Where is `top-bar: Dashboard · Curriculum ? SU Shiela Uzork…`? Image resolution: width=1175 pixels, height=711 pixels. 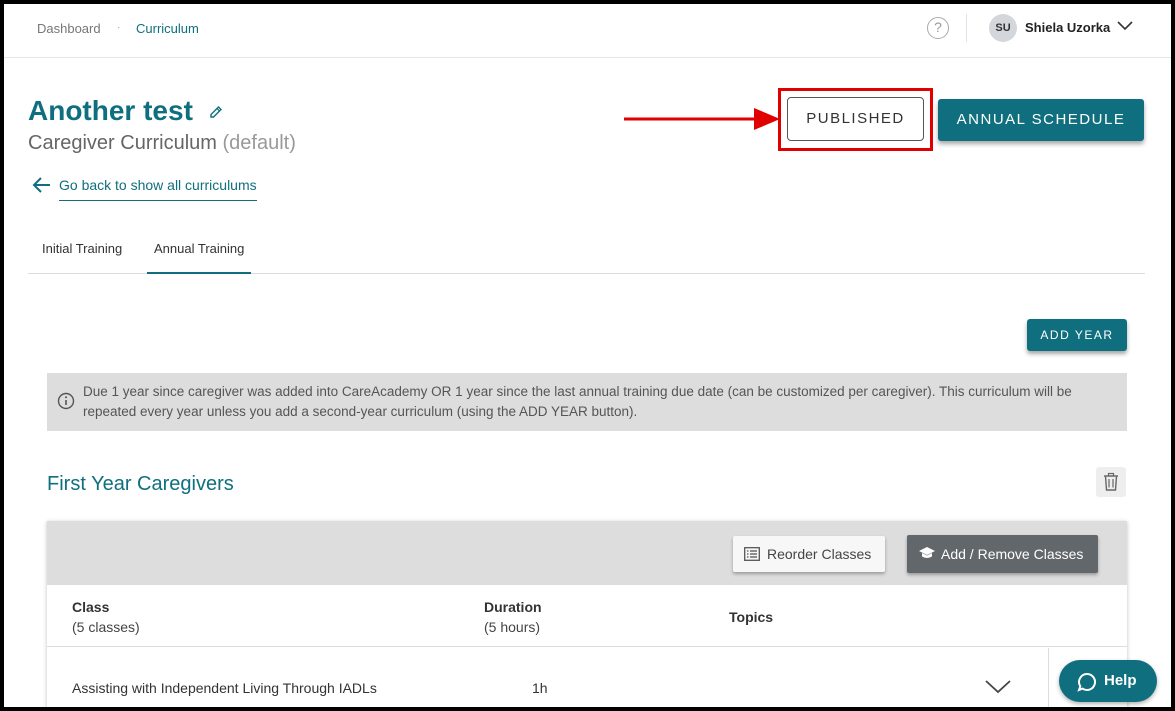
top-bar: Dashboard · Curriculum ? SU Shiela Uzork… is located at coordinates (587, 31).